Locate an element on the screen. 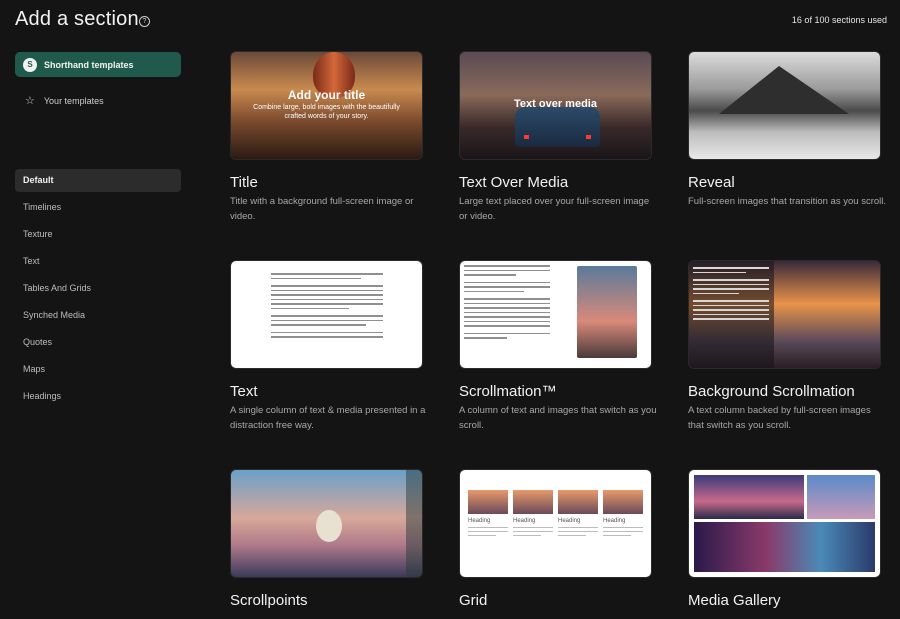 The width and height of the screenshot is (900, 619). media-gallery-thumbnail is located at coordinates (784, 523).